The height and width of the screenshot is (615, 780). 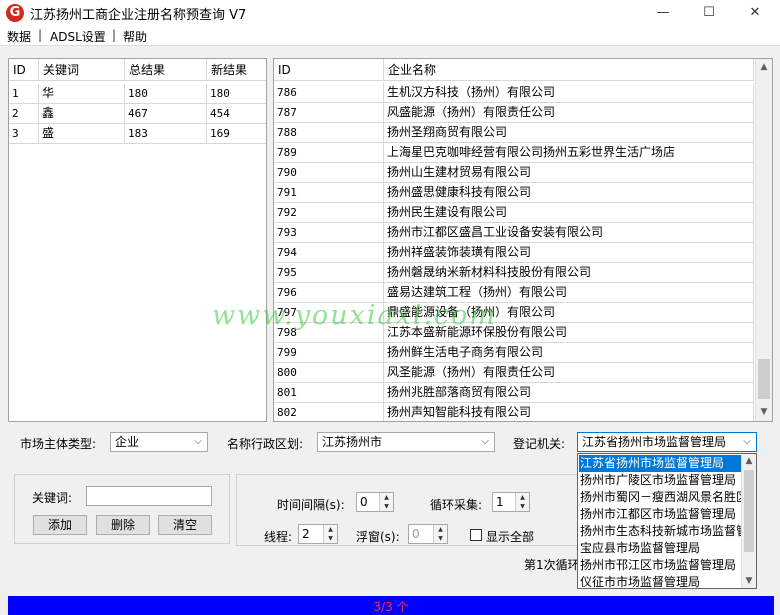 What do you see at coordinates (82, 94) in the screenshot?
I see `table-cell: 华` at bounding box center [82, 94].